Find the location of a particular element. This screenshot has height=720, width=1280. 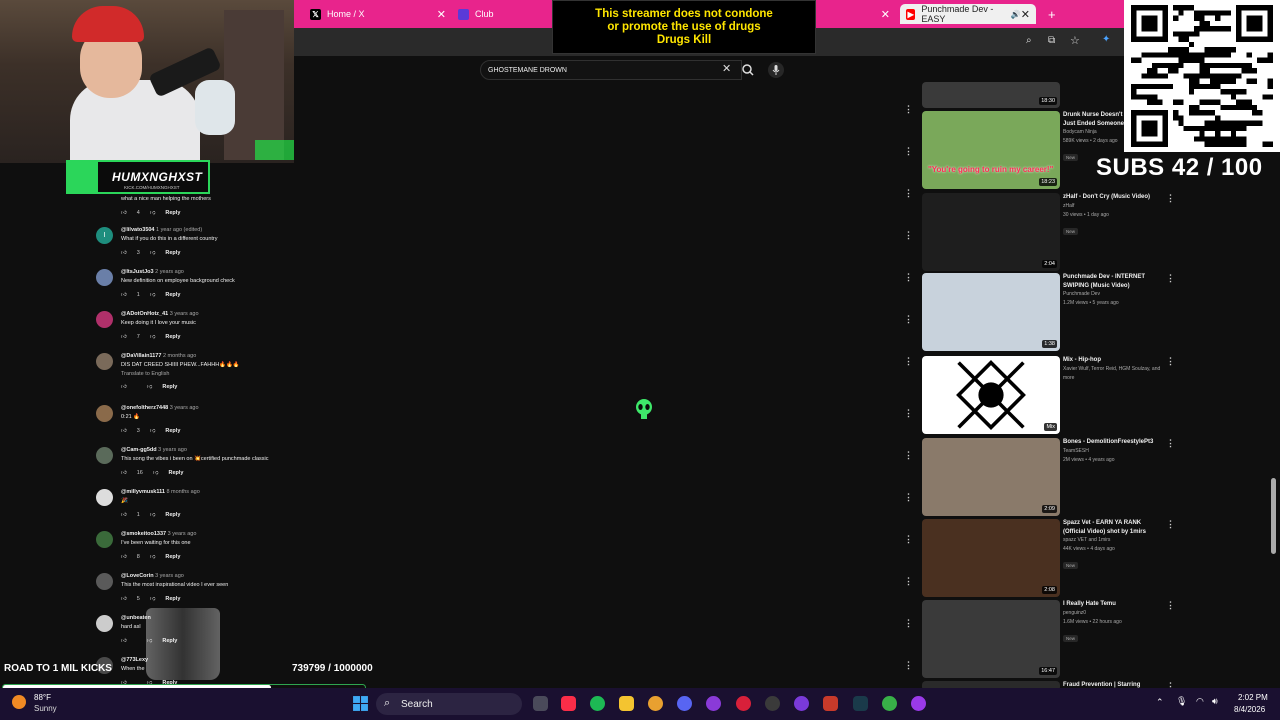

windows-start-icon is located at coordinates (360, 703).